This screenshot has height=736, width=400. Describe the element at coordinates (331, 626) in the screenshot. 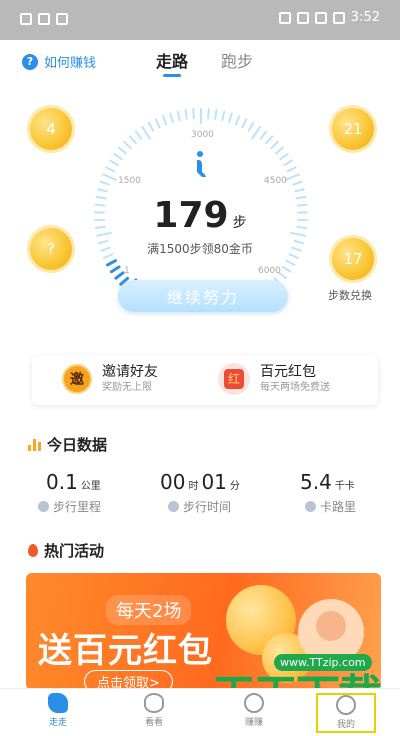

I see `banner-character-face` at that location.